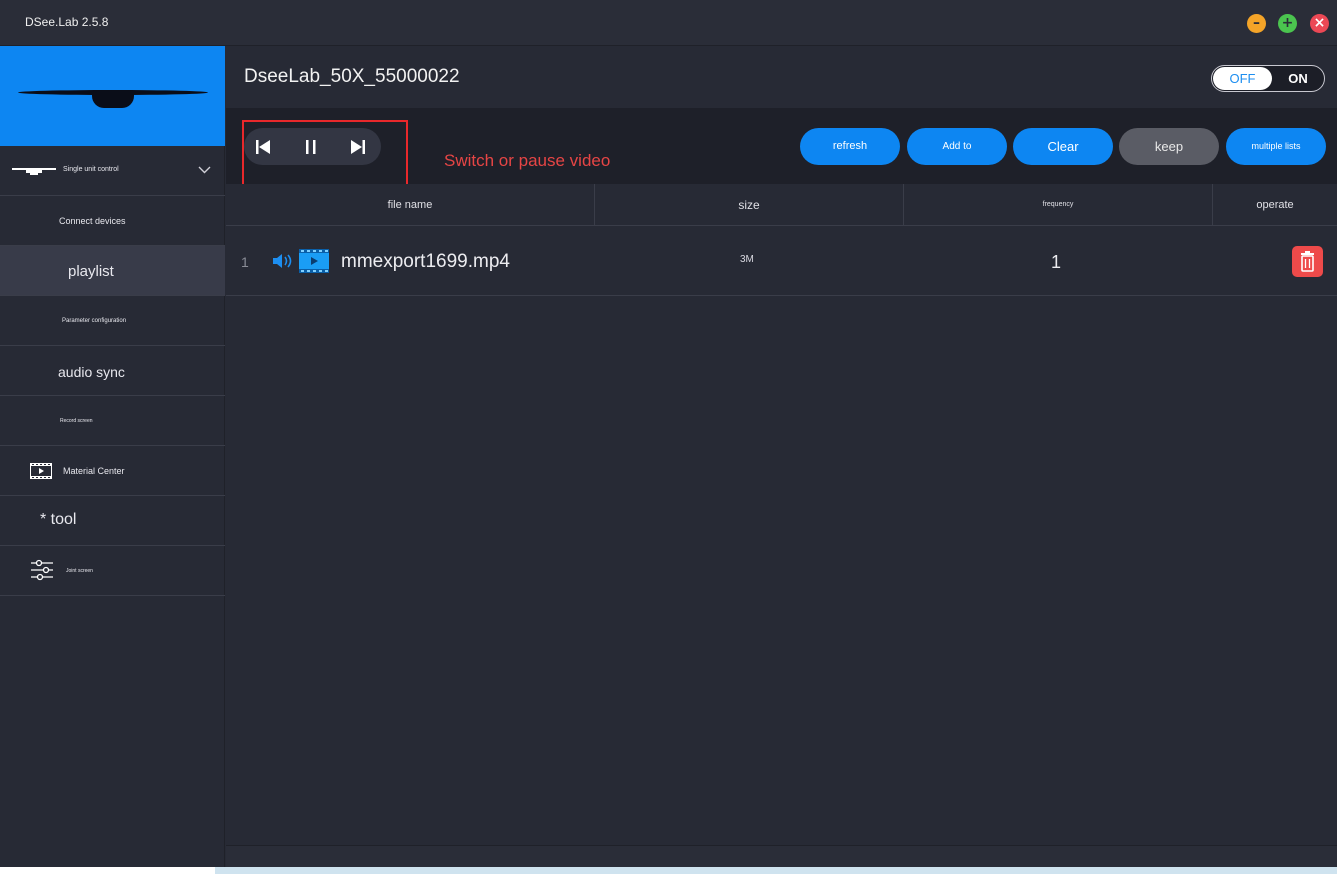 Image resolution: width=1337 pixels, height=874 pixels. Describe the element at coordinates (94, 321) in the screenshot. I see `sidebar-item-label: Parameter configuration` at that location.